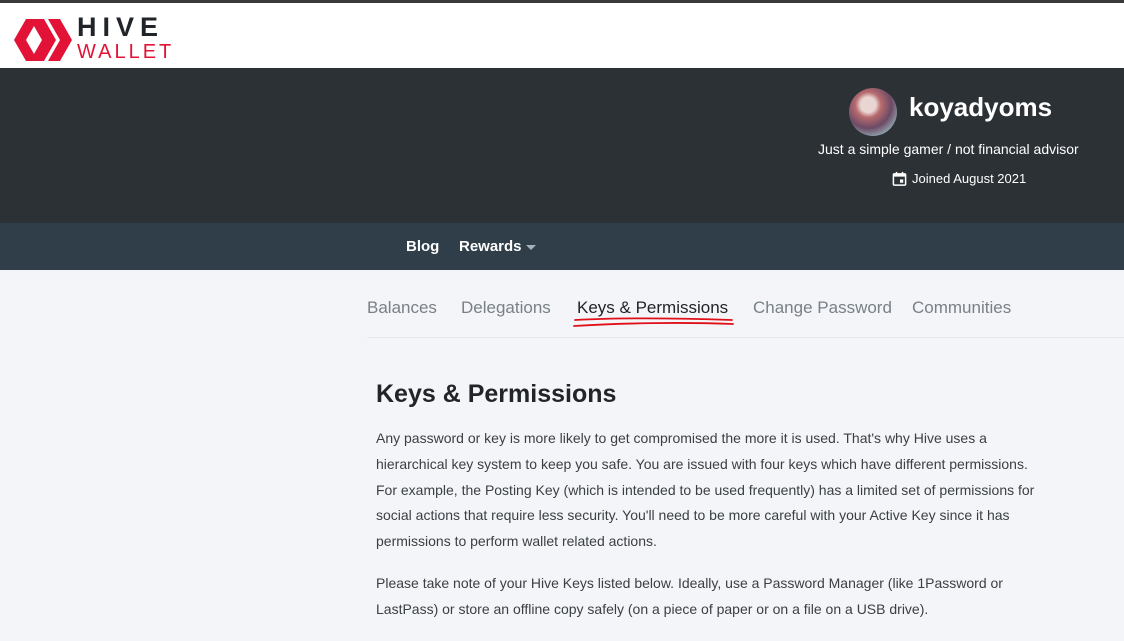  What do you see at coordinates (402, 308) in the screenshot?
I see `tab-balances: Balances` at bounding box center [402, 308].